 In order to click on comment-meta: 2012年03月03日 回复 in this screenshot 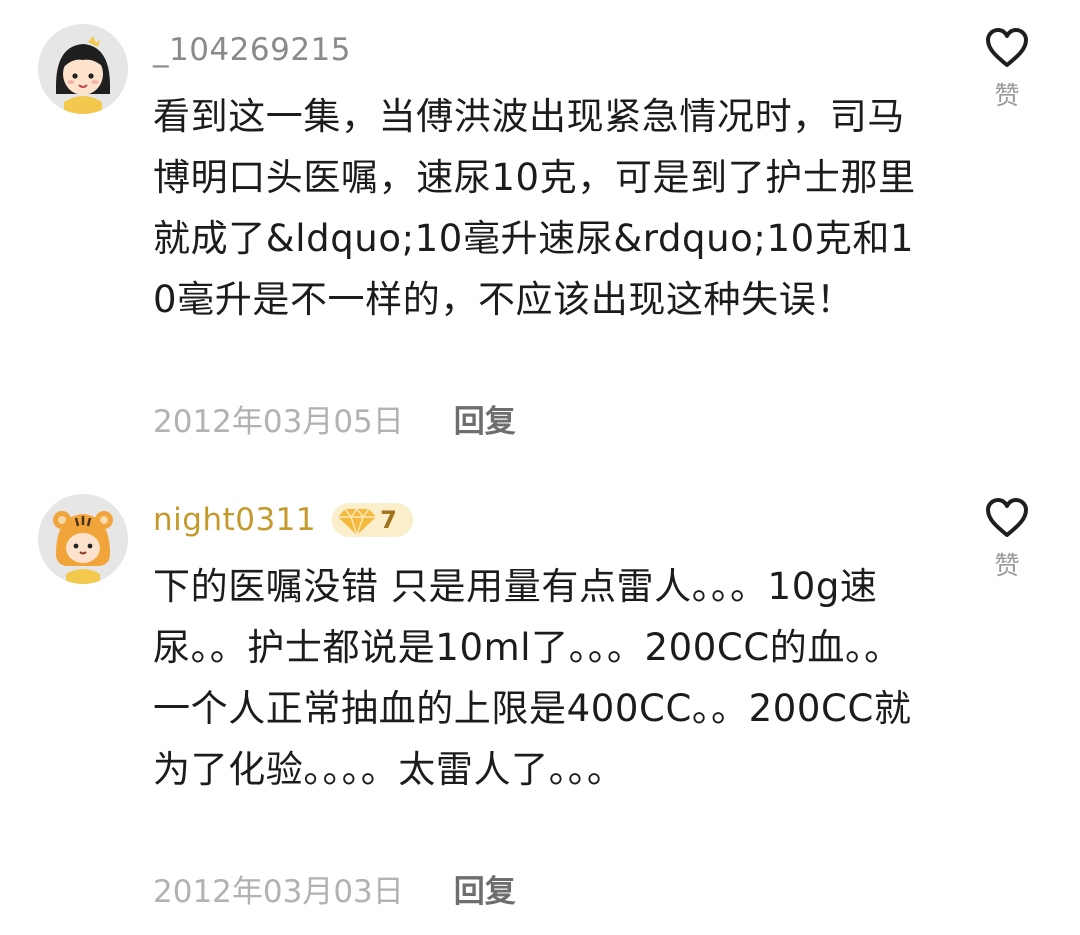, I will do `click(334, 888)`.